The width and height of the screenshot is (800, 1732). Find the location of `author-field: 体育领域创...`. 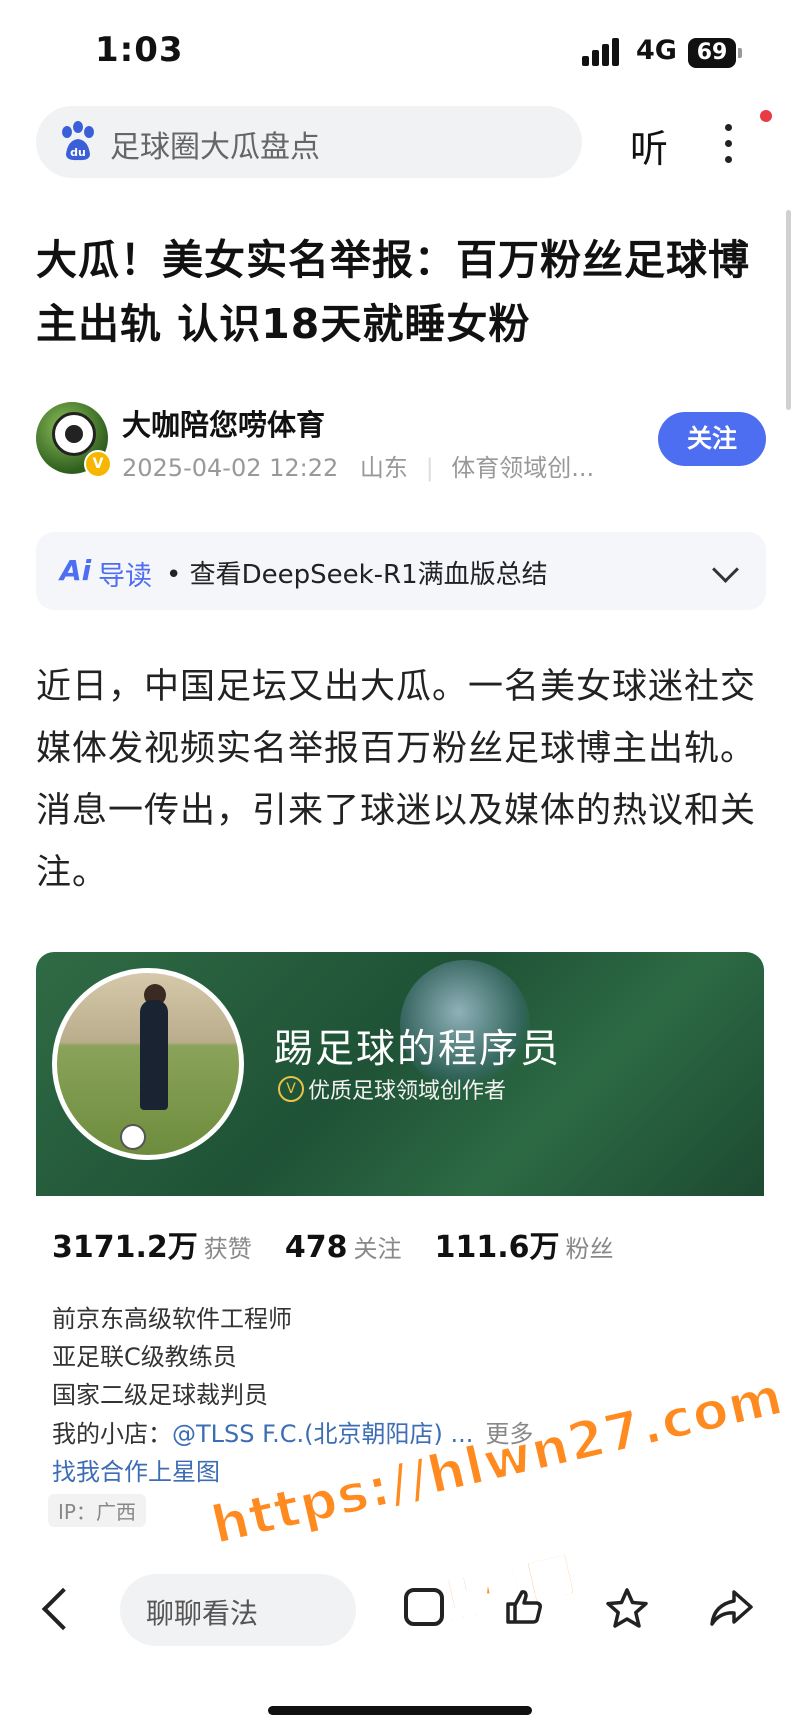

author-field: 体育领域创... is located at coordinates (523, 468).